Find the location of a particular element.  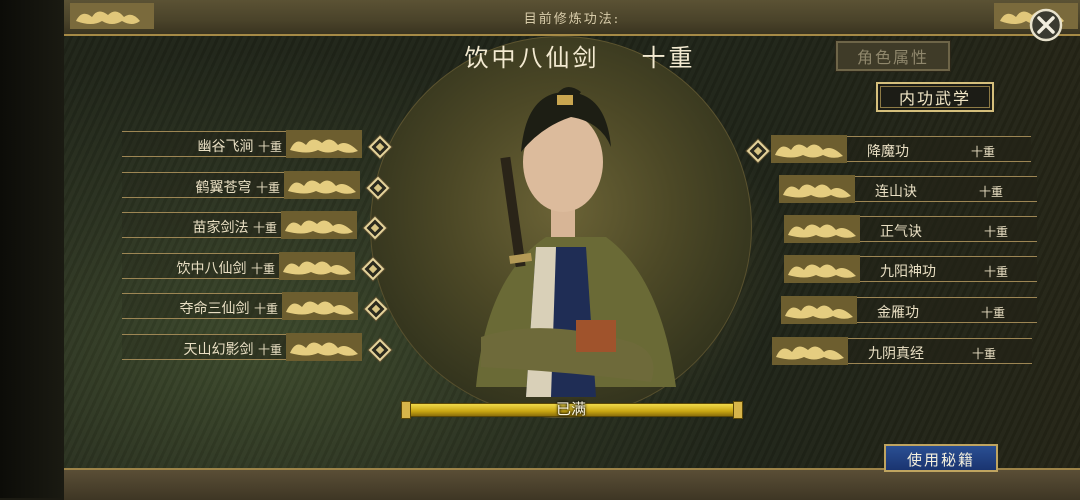

neigong-tab: 内功武学 is located at coordinates (935, 97).